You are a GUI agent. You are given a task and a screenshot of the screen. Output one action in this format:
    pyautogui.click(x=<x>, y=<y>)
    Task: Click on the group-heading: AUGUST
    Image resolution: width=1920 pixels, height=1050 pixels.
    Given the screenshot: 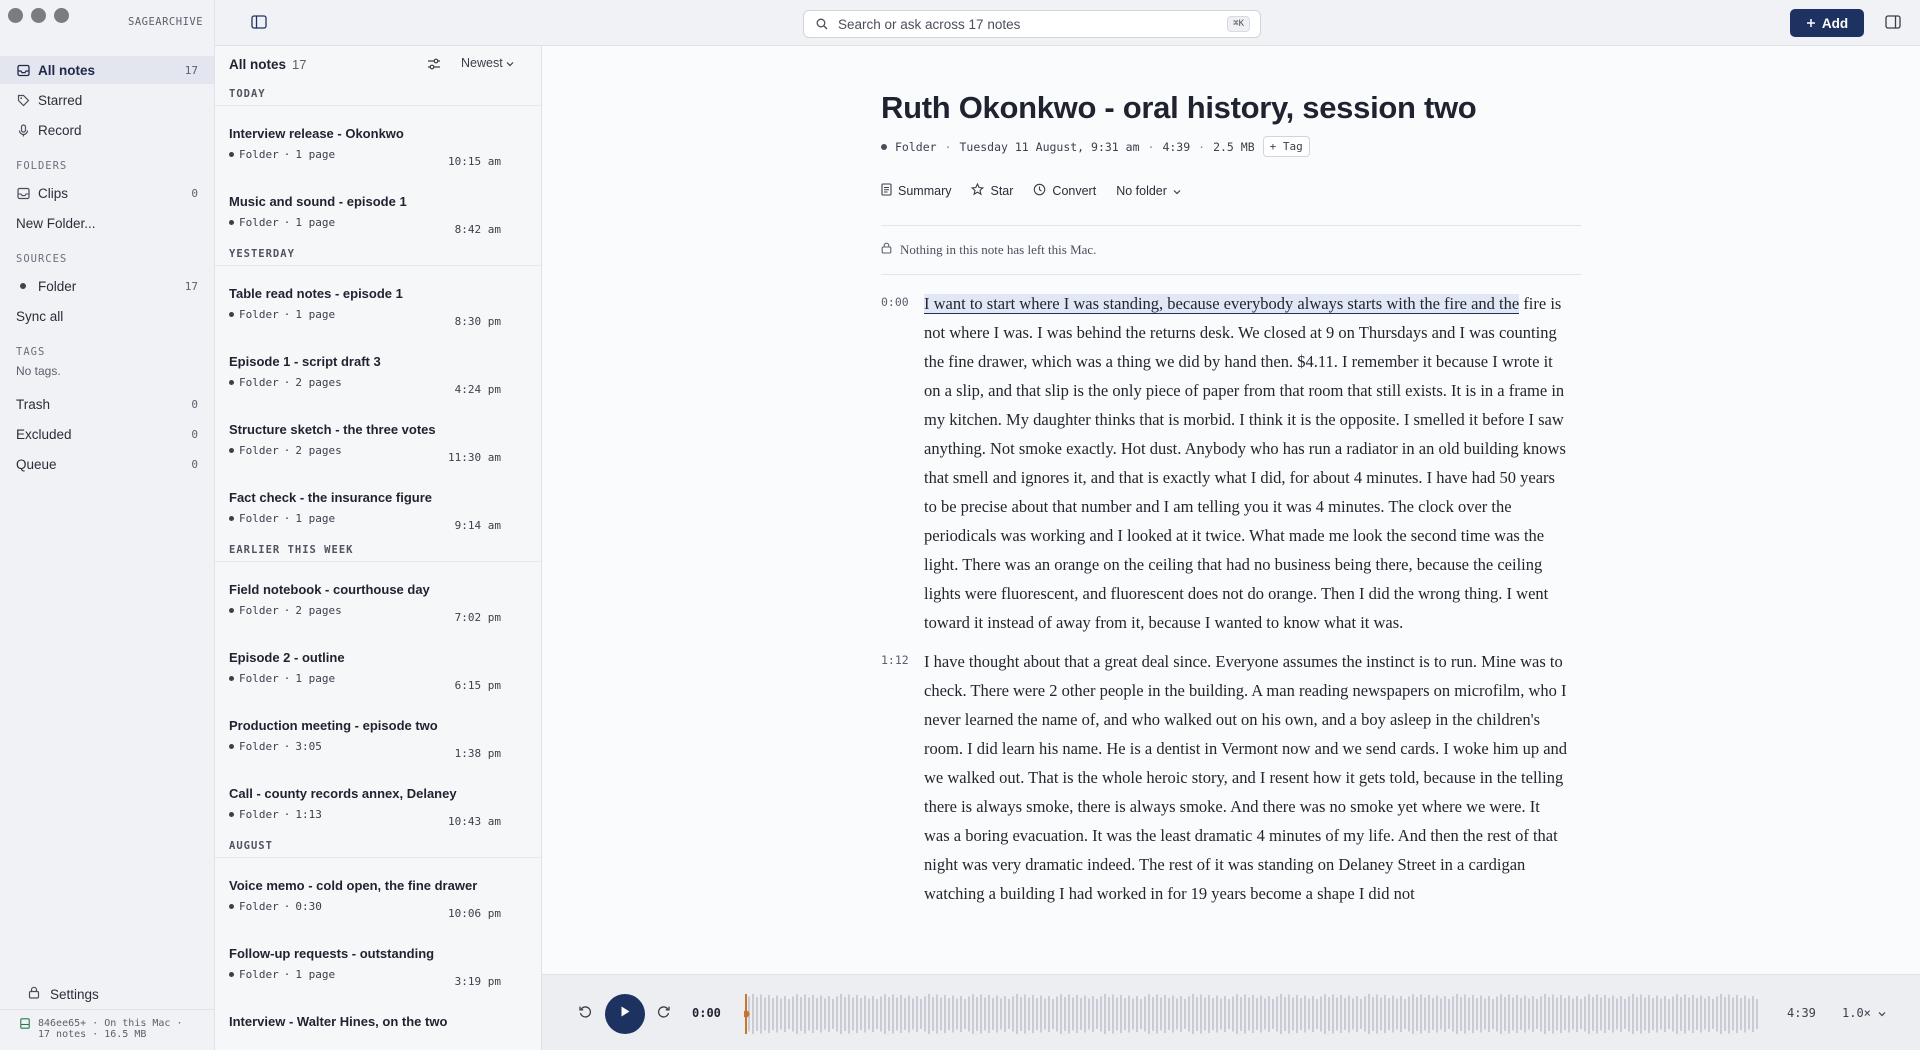 What is the action you would take?
    pyautogui.click(x=378, y=846)
    